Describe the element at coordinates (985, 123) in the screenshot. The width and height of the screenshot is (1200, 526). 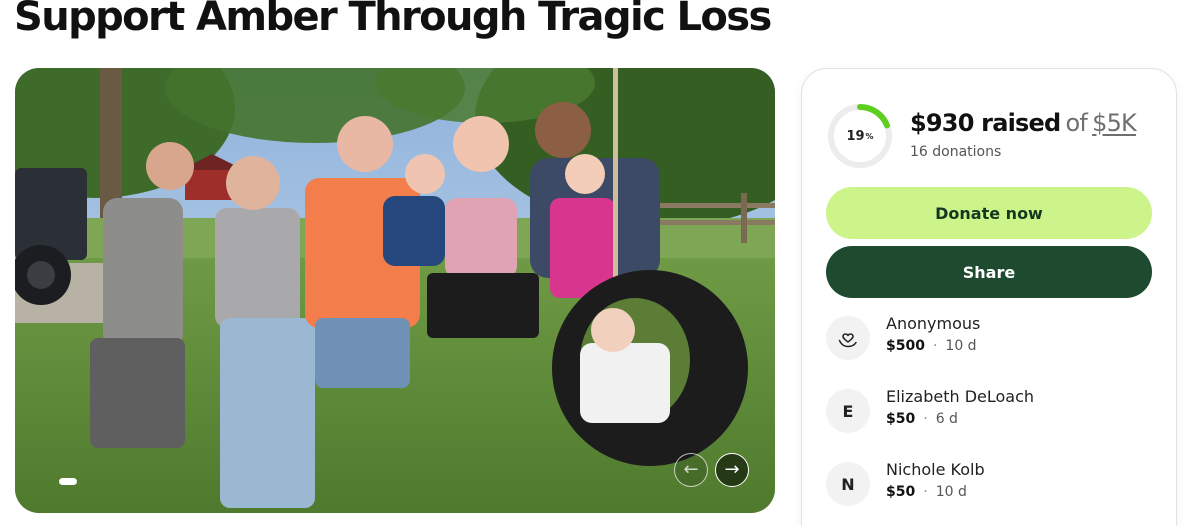
I see `raised-amount: $930 raised` at that location.